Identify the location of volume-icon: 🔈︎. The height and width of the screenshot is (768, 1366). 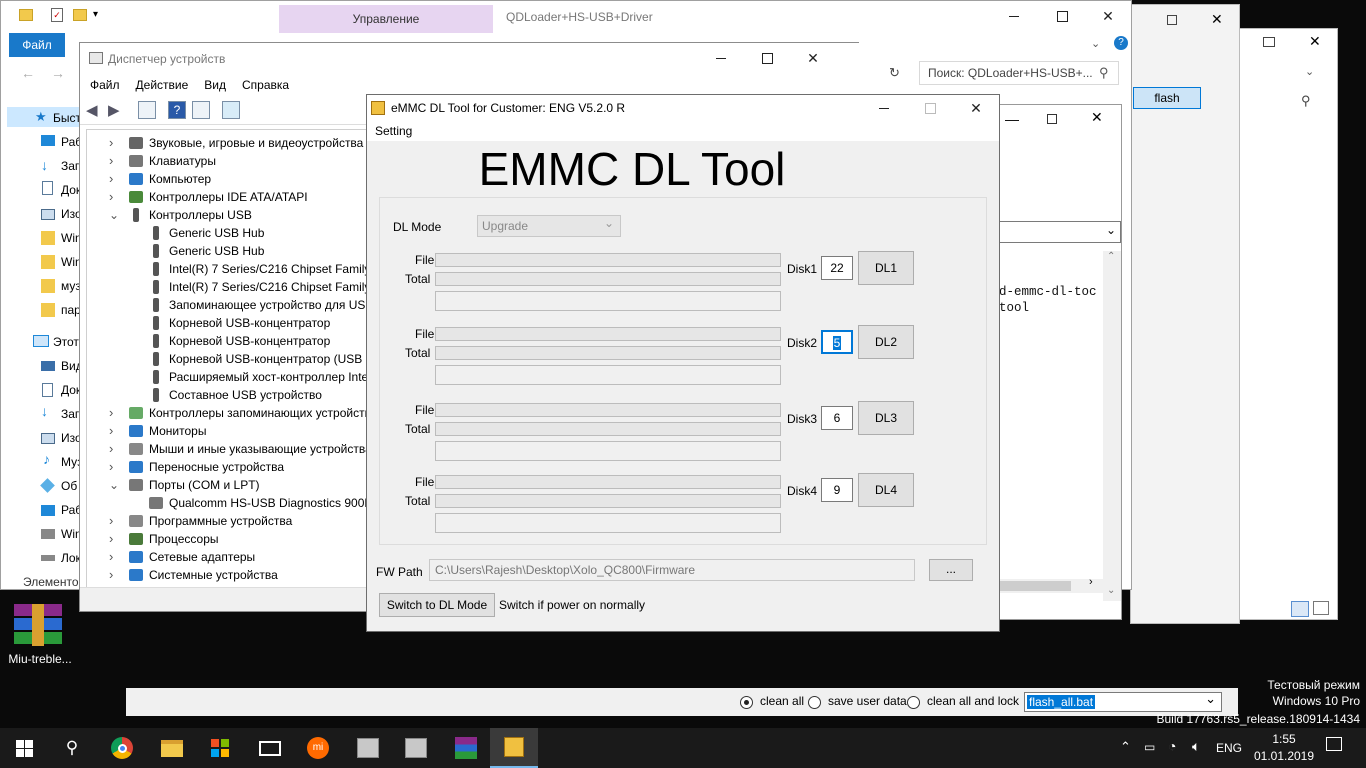
(1196, 746).